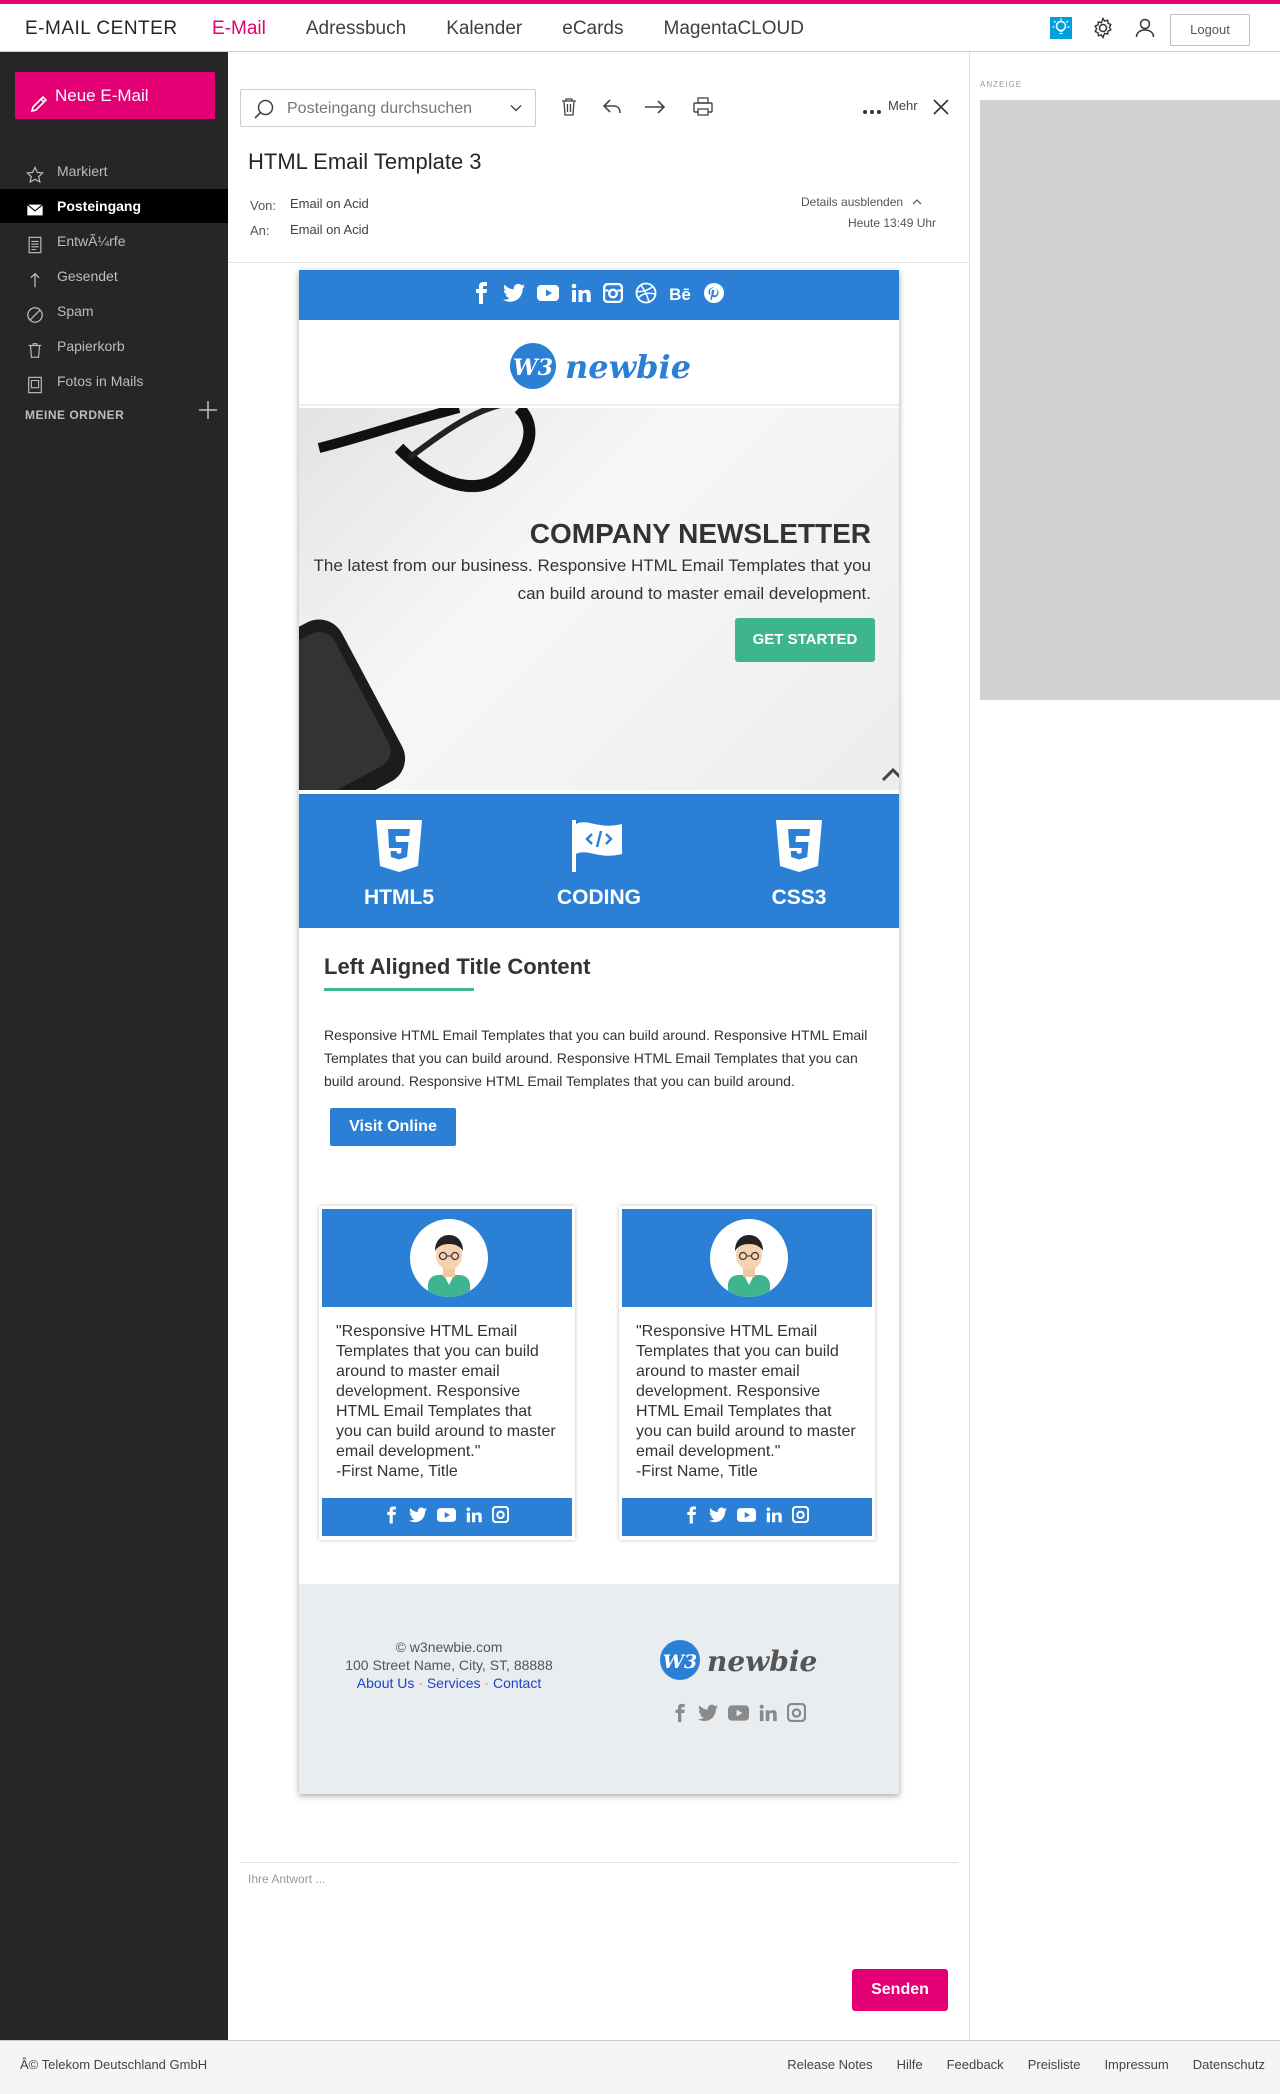 Image resolution: width=1280 pixels, height=2094 pixels. I want to click on social-icons-row: Bē, so click(599, 295).